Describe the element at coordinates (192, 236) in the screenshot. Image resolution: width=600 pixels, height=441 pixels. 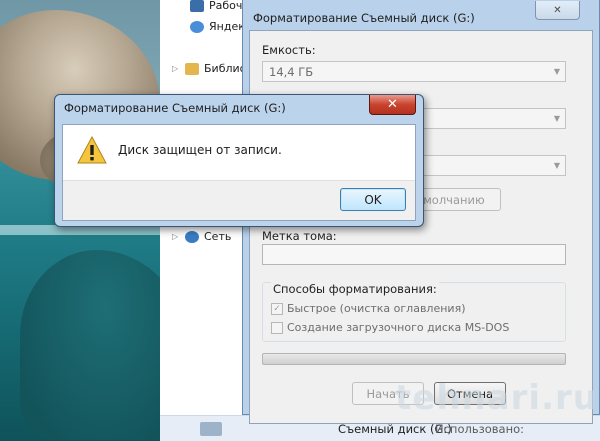
I see `network-icon` at that location.